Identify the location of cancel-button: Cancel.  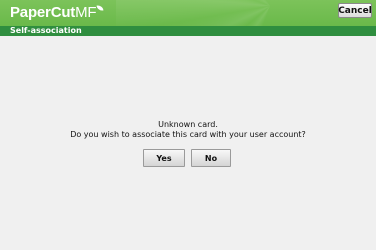
(355, 10).